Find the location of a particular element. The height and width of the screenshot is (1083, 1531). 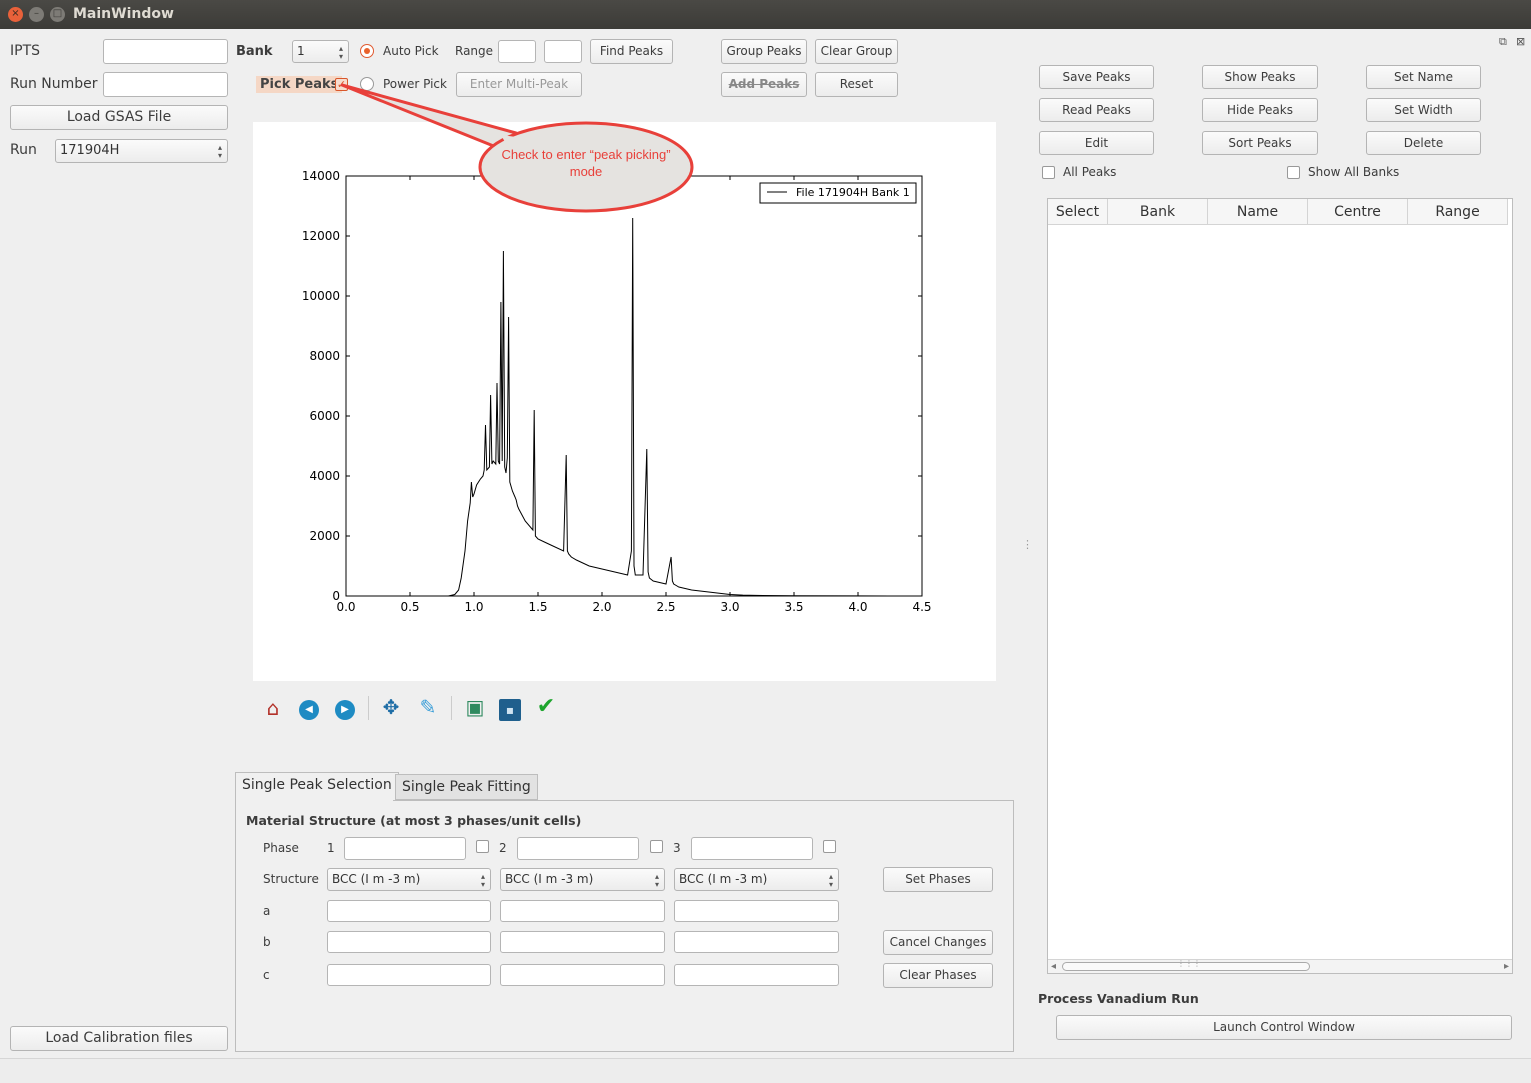

callout-pointer is located at coordinates (429, 118).